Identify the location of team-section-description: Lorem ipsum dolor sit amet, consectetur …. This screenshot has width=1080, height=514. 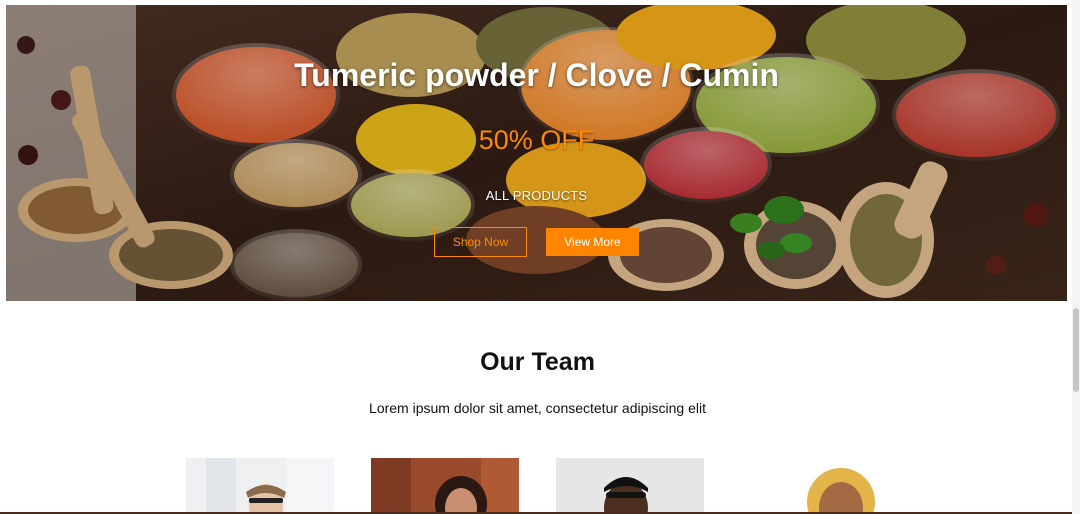
(537, 408).